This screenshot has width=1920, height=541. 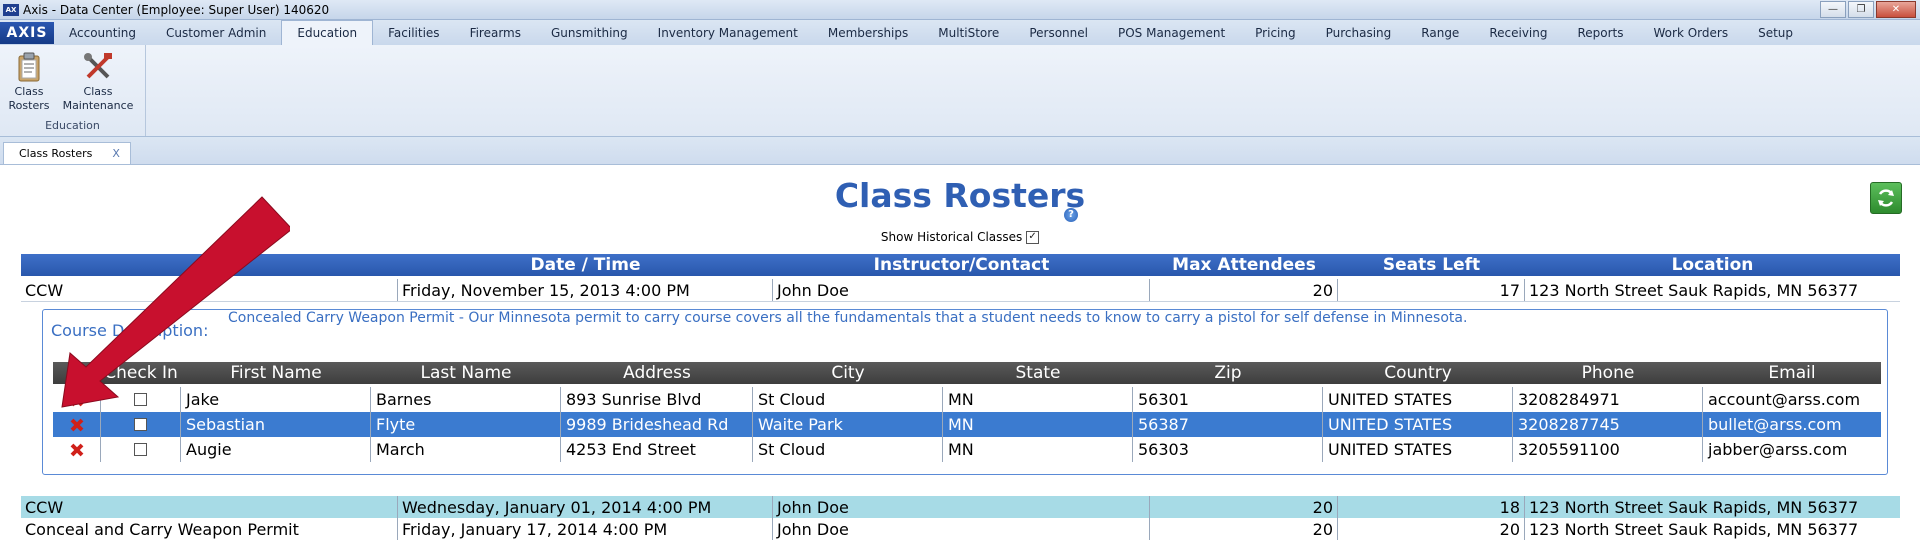 I want to click on tab-receiving: Receiving, so click(x=1518, y=33).